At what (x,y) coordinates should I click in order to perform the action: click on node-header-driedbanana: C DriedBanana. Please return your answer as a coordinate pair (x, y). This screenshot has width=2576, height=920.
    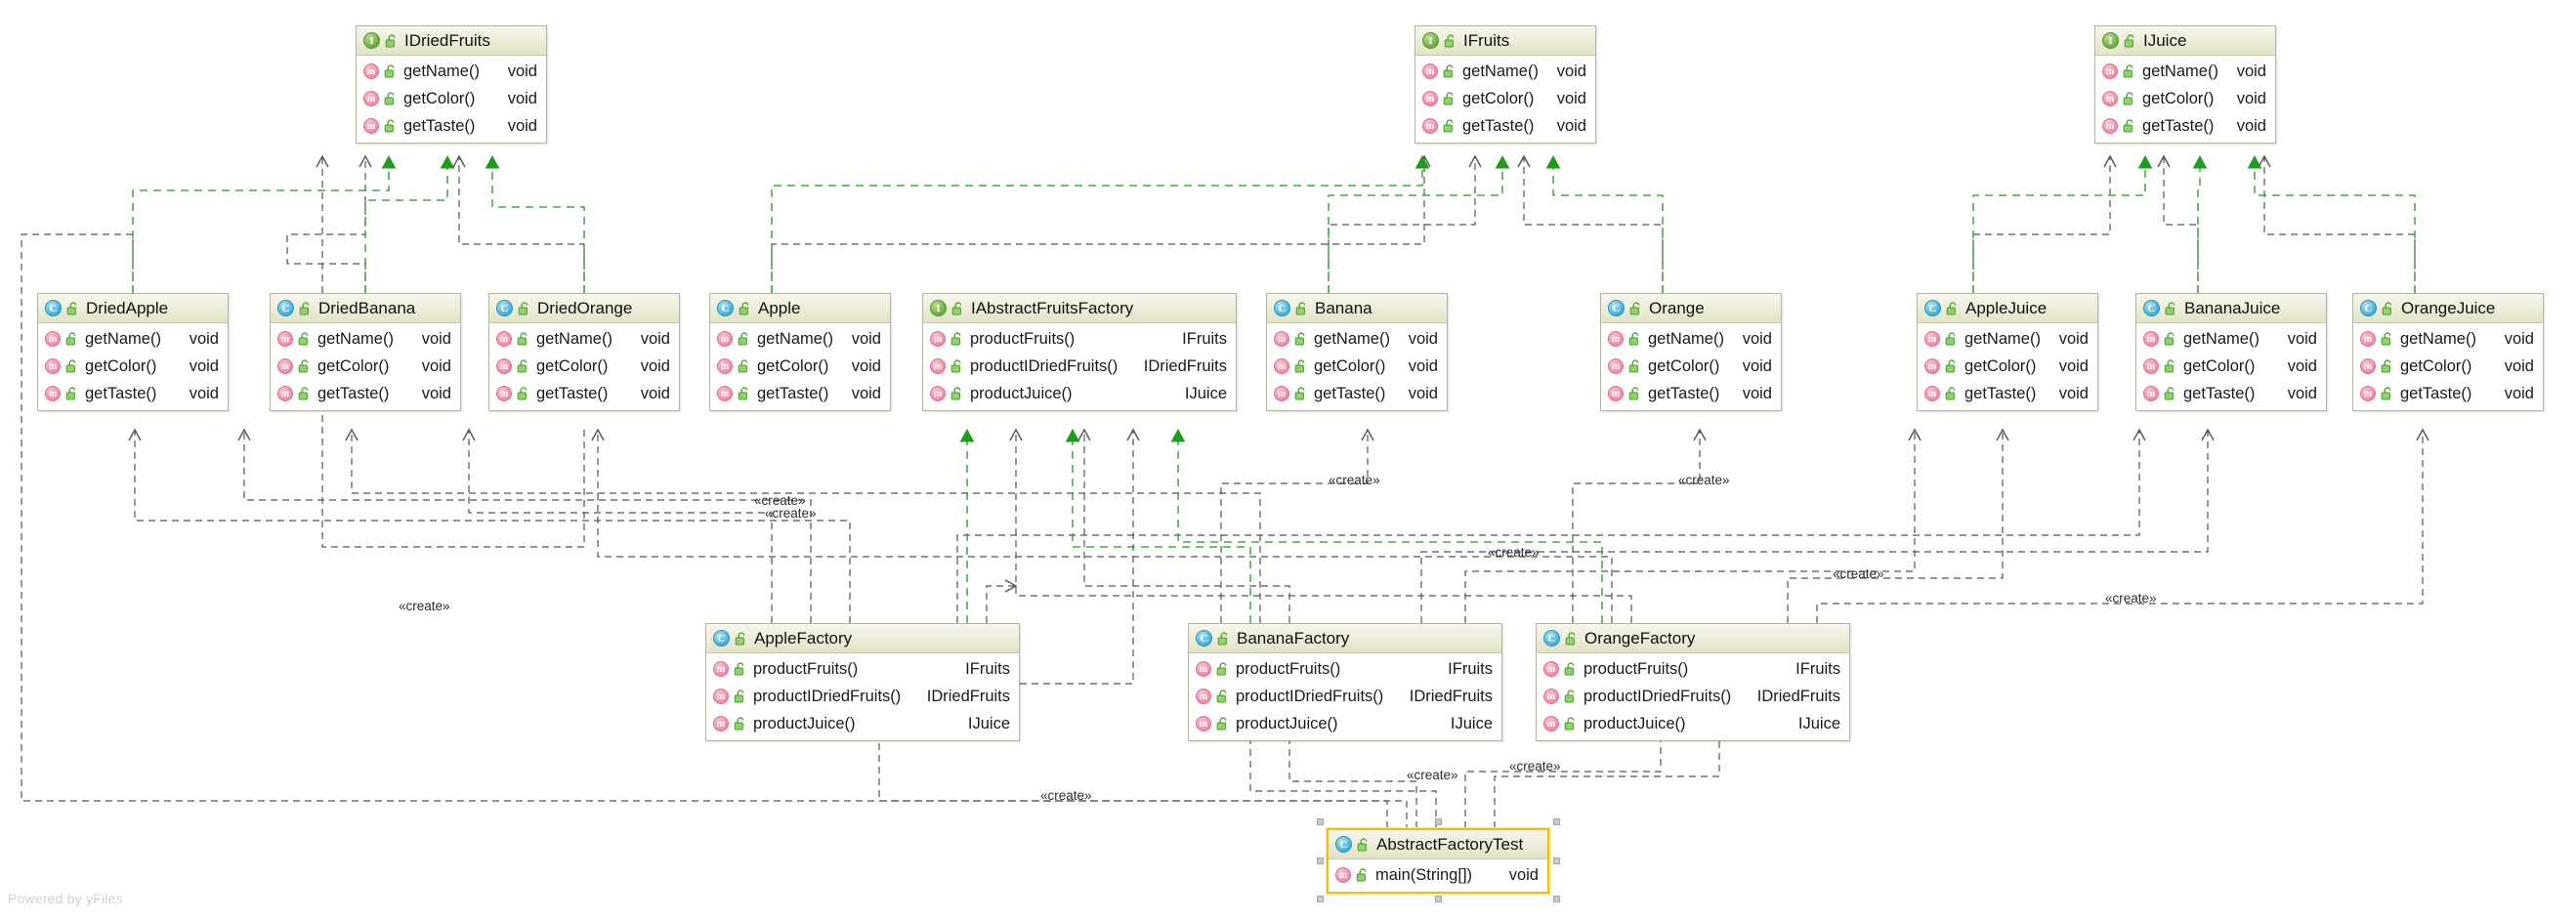
    Looking at the image, I should click on (365, 308).